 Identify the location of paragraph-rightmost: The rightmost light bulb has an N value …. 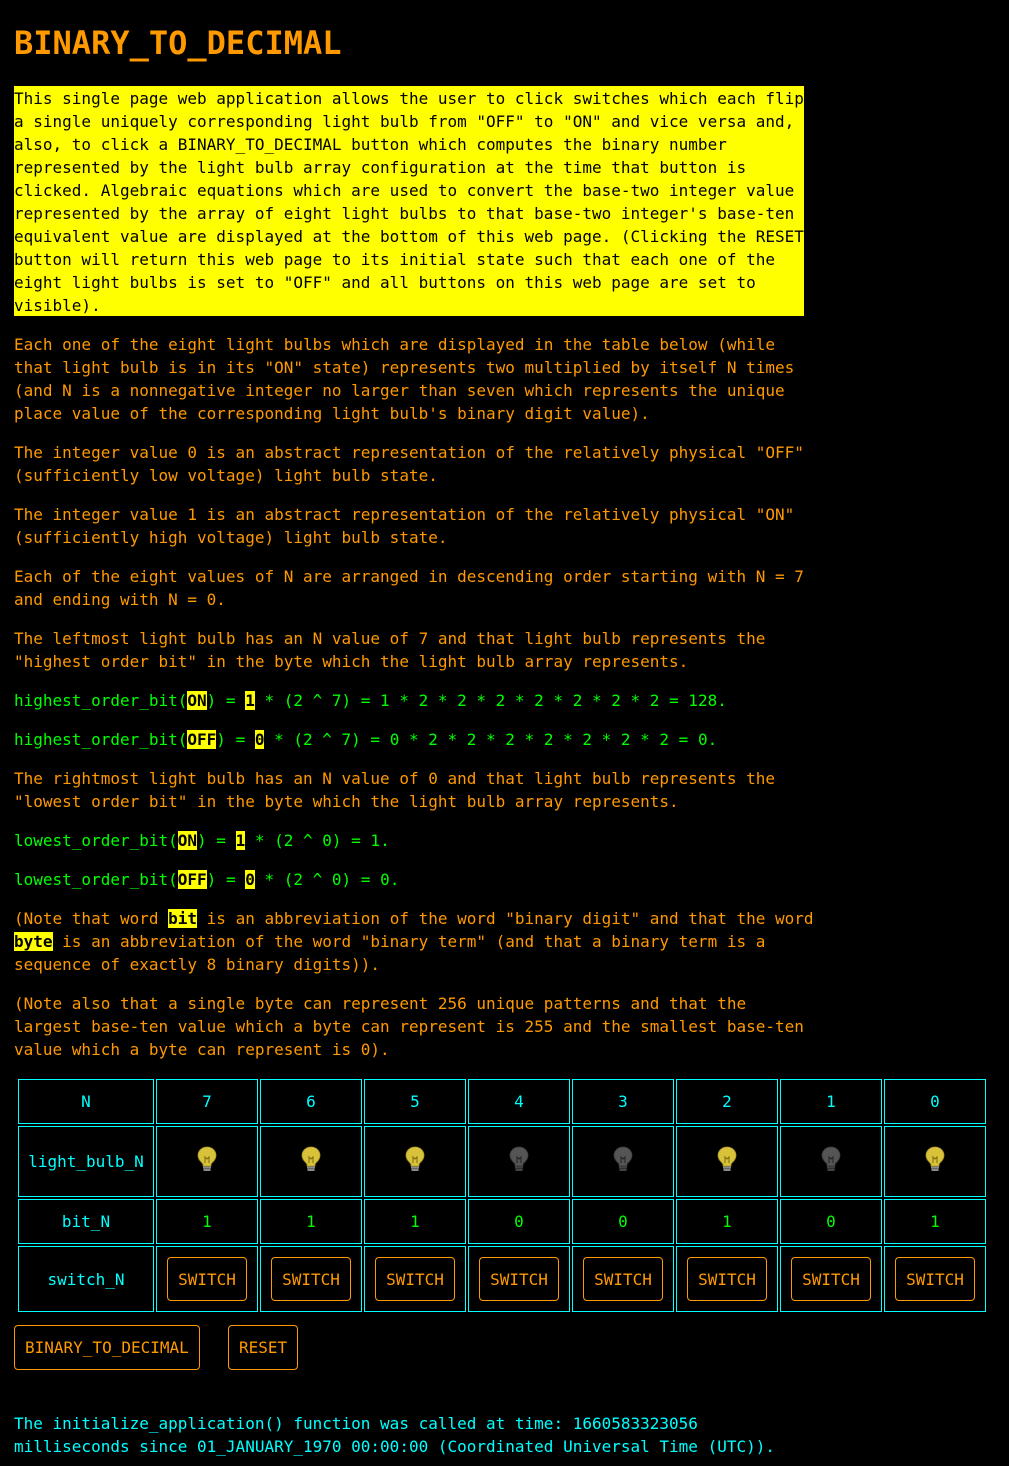
(394, 790).